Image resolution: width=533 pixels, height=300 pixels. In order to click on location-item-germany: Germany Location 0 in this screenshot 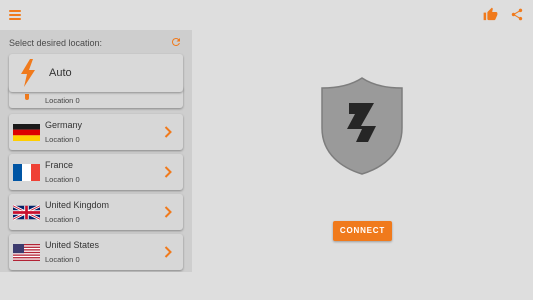, I will do `click(96, 132)`.